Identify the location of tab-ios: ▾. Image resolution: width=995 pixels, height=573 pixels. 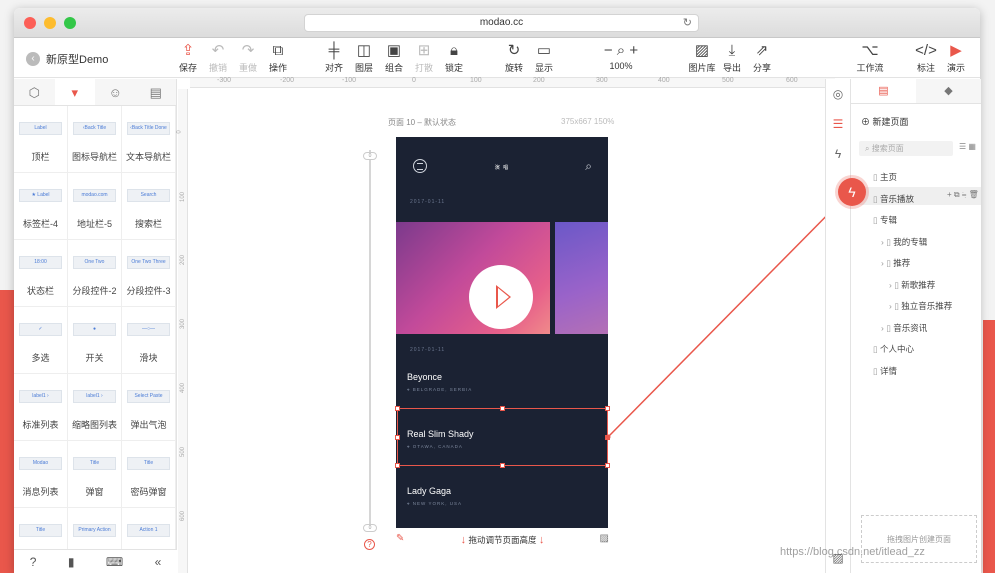
(74, 92).